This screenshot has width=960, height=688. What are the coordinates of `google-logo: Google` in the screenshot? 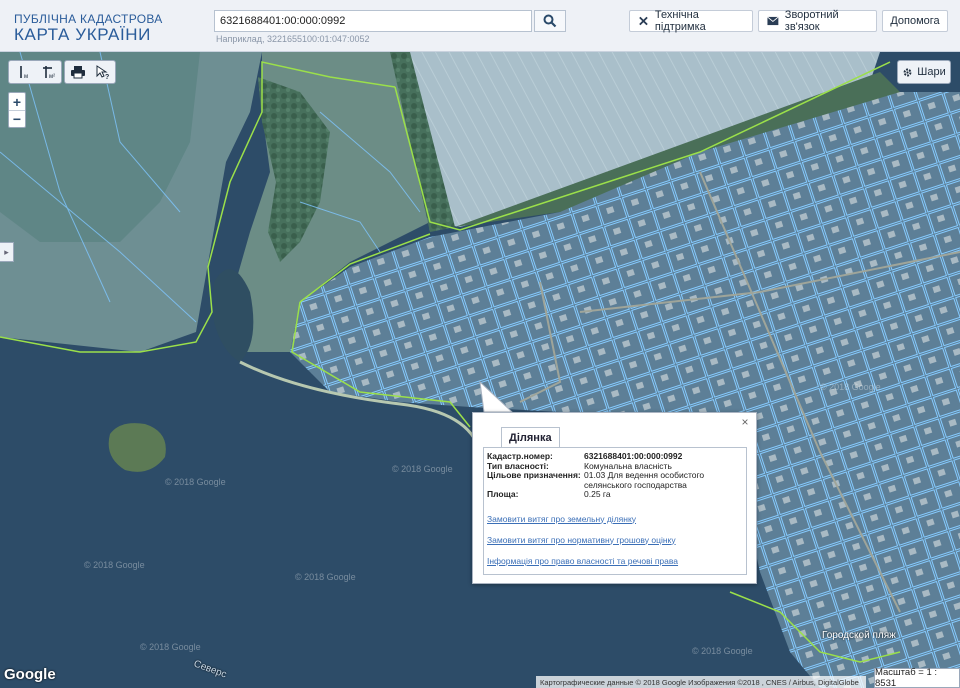 It's located at (30, 674).